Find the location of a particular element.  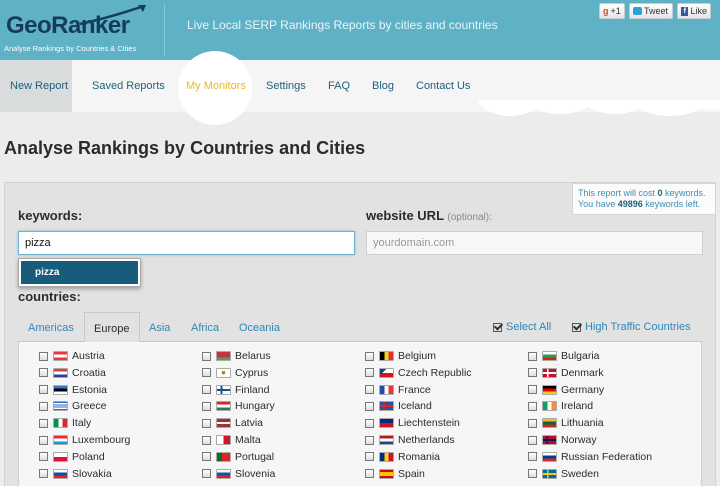

nav-blog: Blog is located at coordinates (383, 86).